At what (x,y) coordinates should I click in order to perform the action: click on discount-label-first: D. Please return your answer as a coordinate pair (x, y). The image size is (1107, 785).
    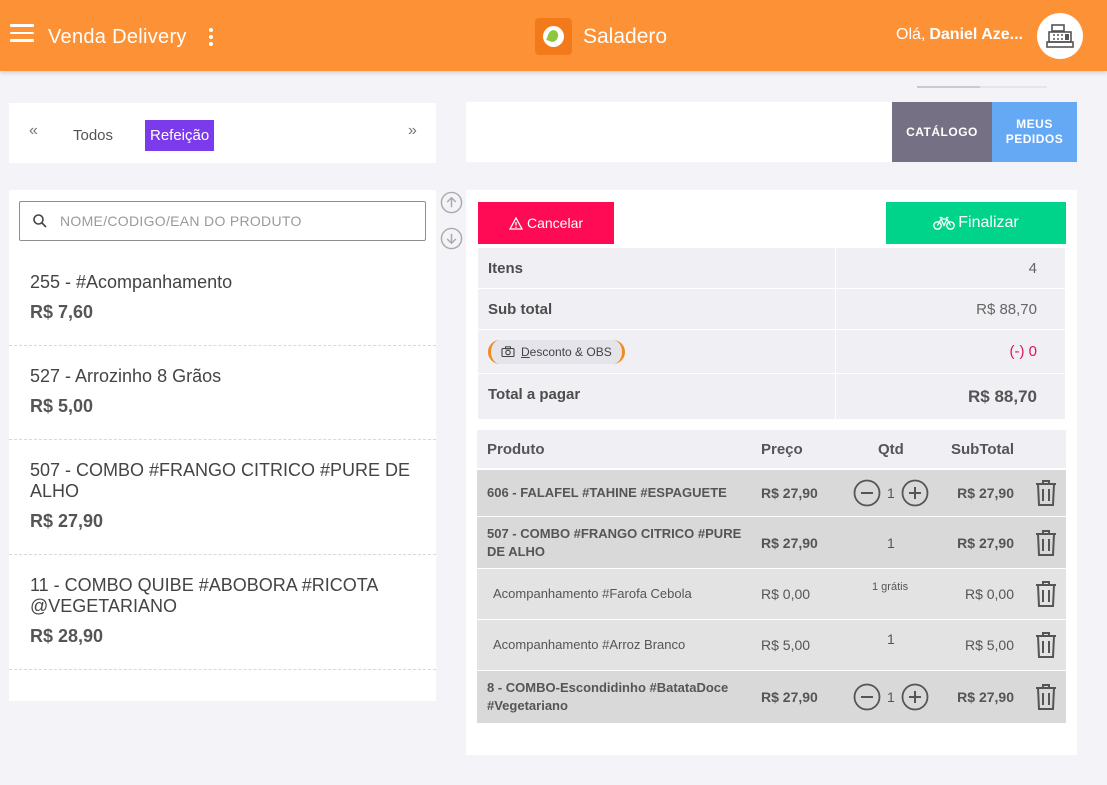
    Looking at the image, I should click on (525, 351).